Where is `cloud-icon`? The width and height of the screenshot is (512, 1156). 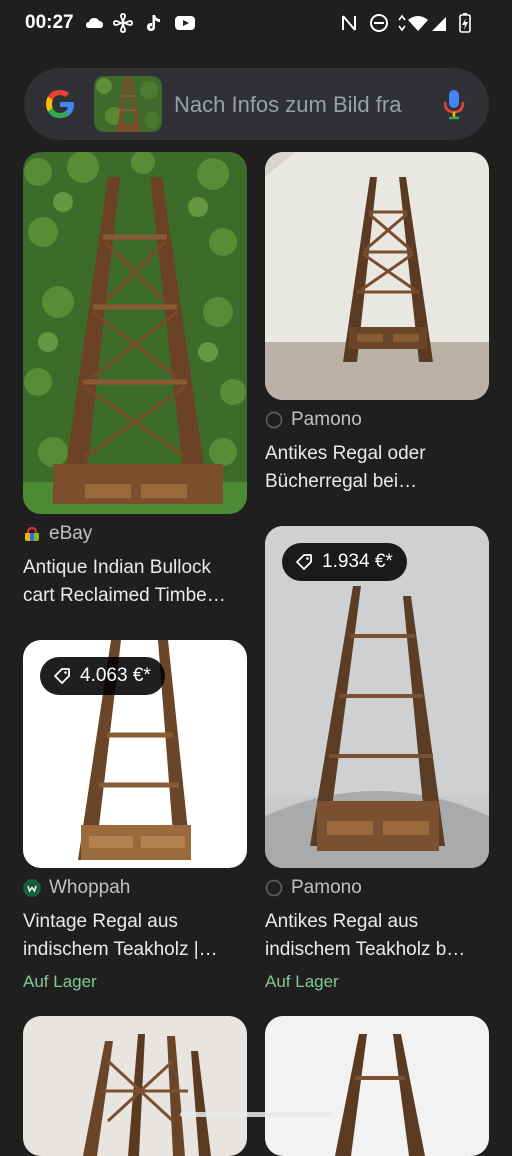 cloud-icon is located at coordinates (94, 23).